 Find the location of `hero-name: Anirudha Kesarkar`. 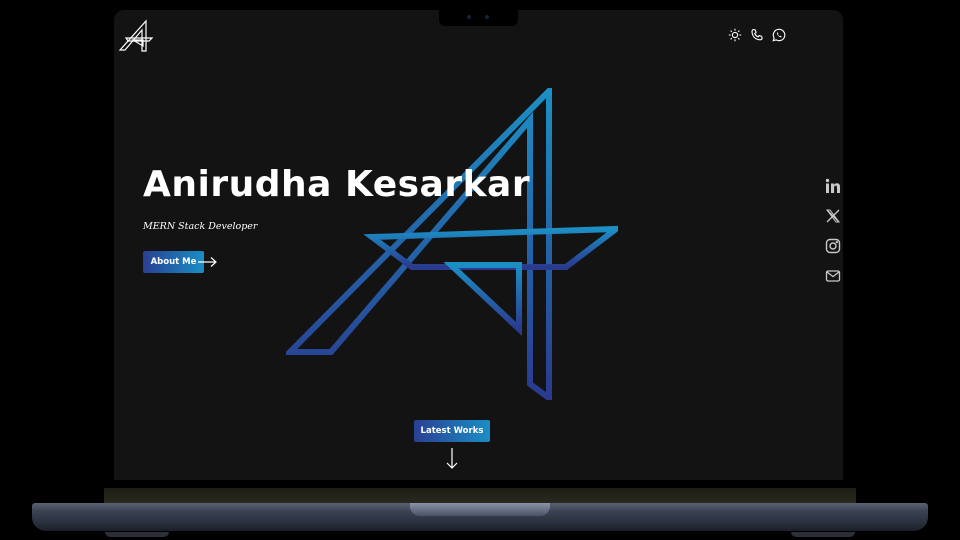

hero-name: Anirudha Kesarkar is located at coordinates (337, 184).